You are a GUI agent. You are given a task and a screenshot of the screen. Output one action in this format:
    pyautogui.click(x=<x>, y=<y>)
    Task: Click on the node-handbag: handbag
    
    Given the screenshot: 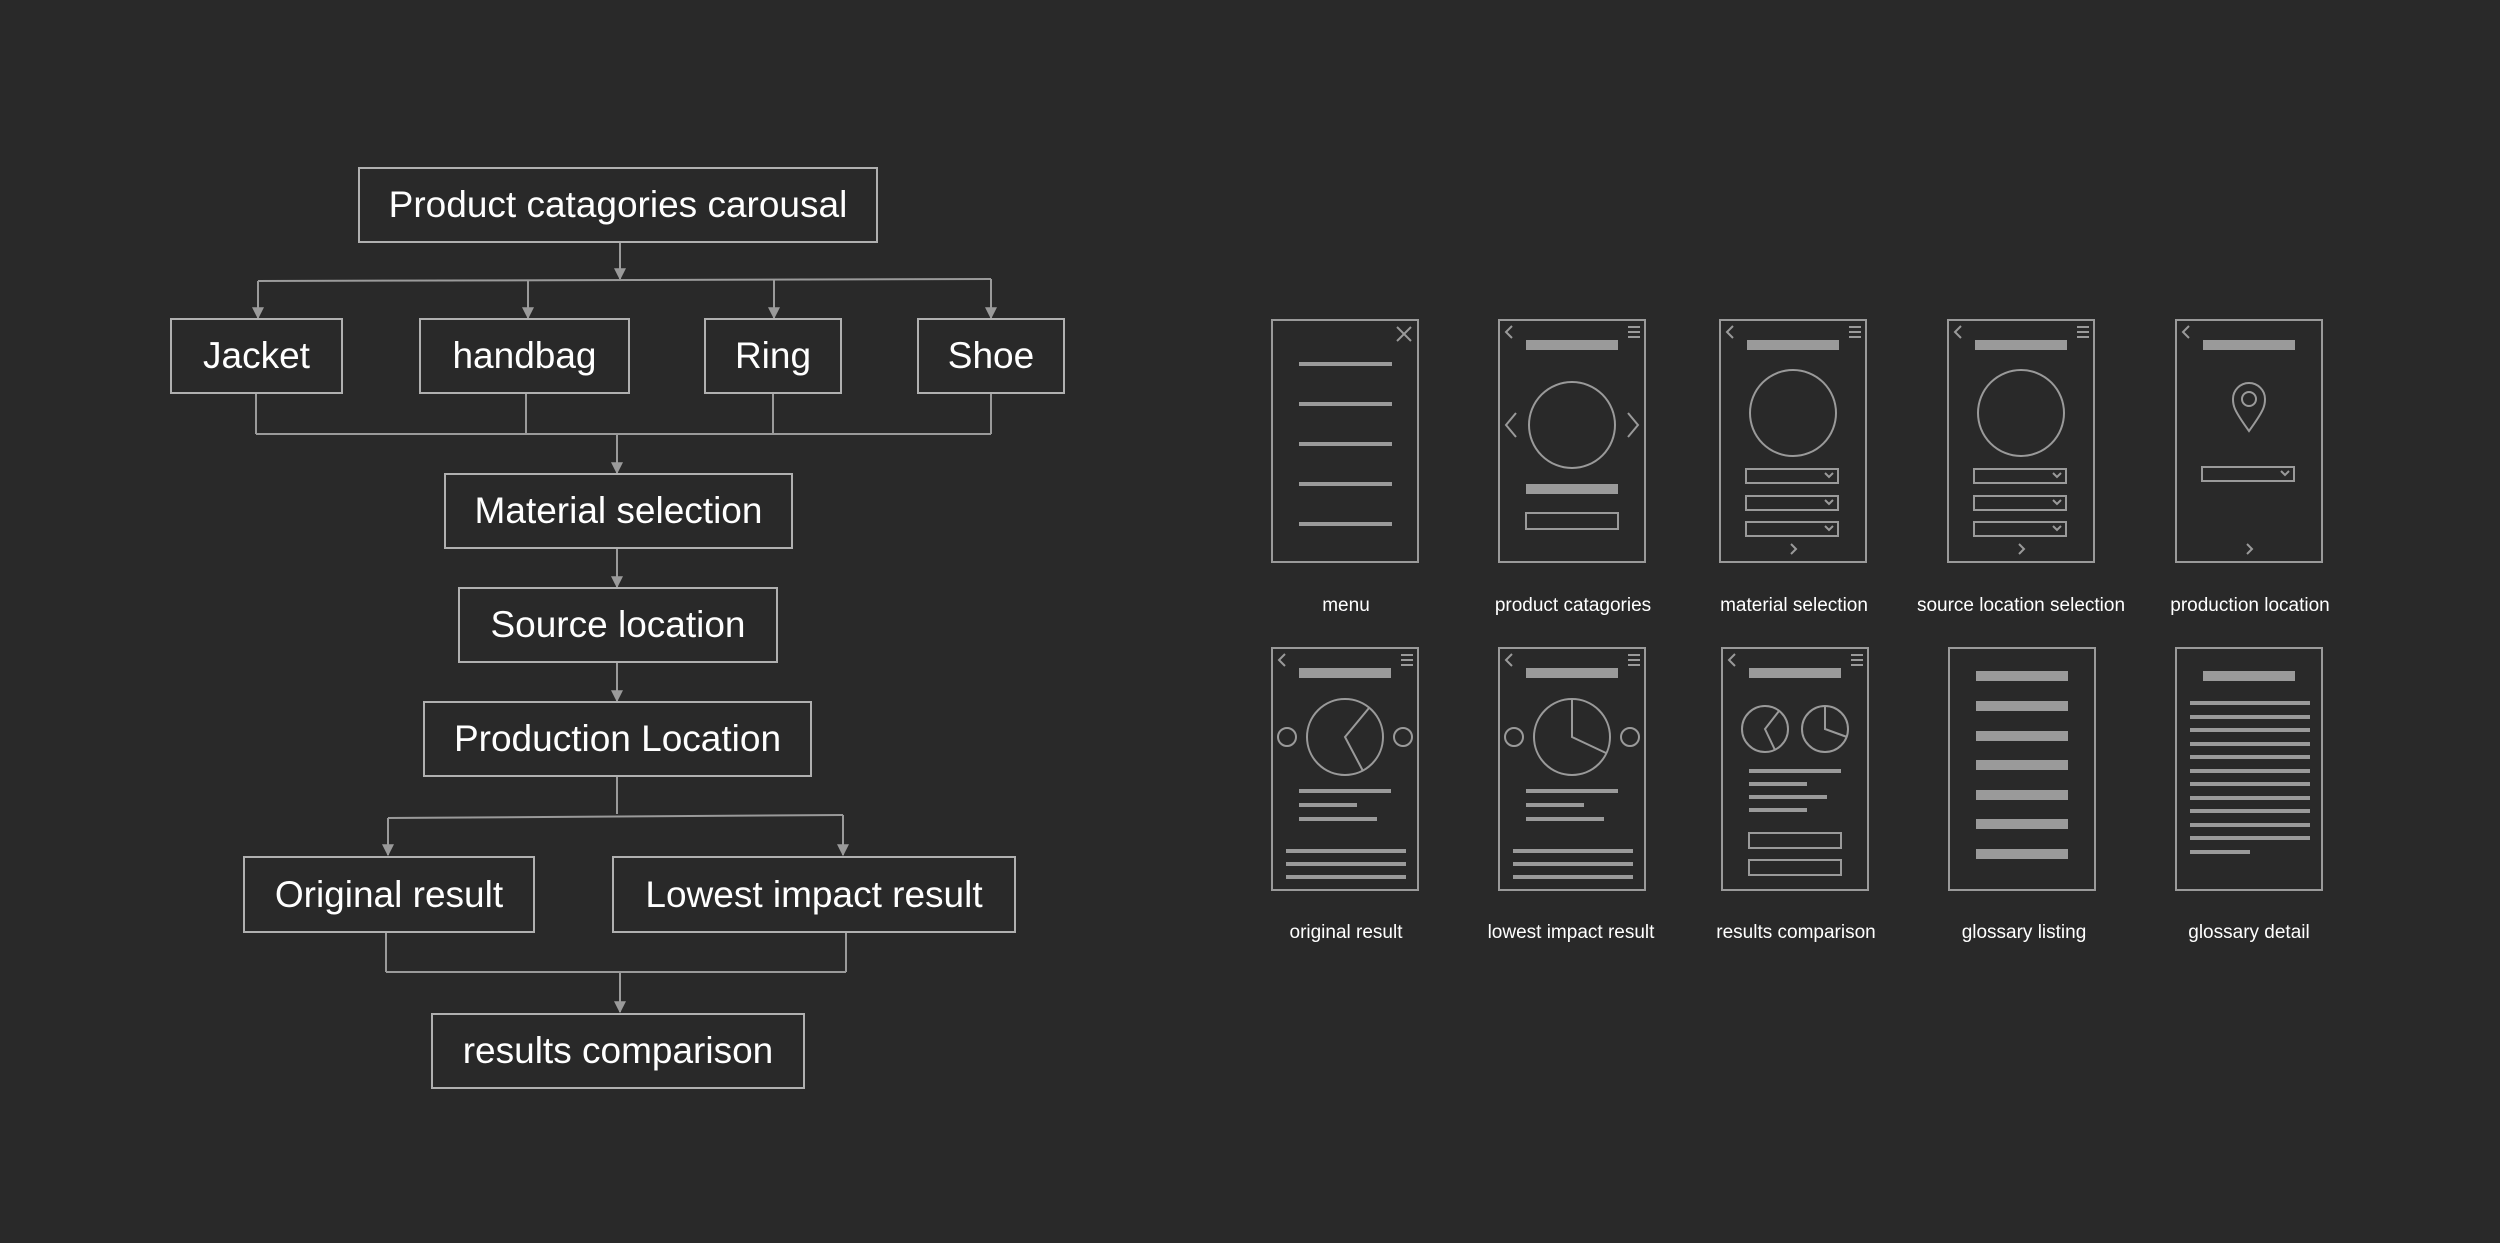 What is the action you would take?
    pyautogui.click(x=524, y=356)
    